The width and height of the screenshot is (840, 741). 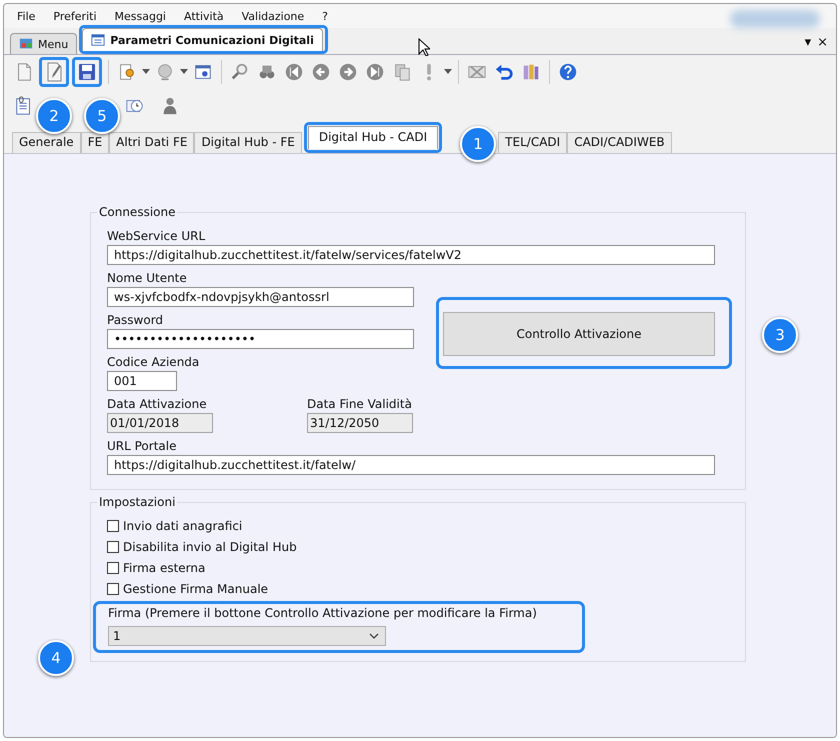 What do you see at coordinates (579, 334) in the screenshot?
I see `activation-button: Controllo Attivazione` at bounding box center [579, 334].